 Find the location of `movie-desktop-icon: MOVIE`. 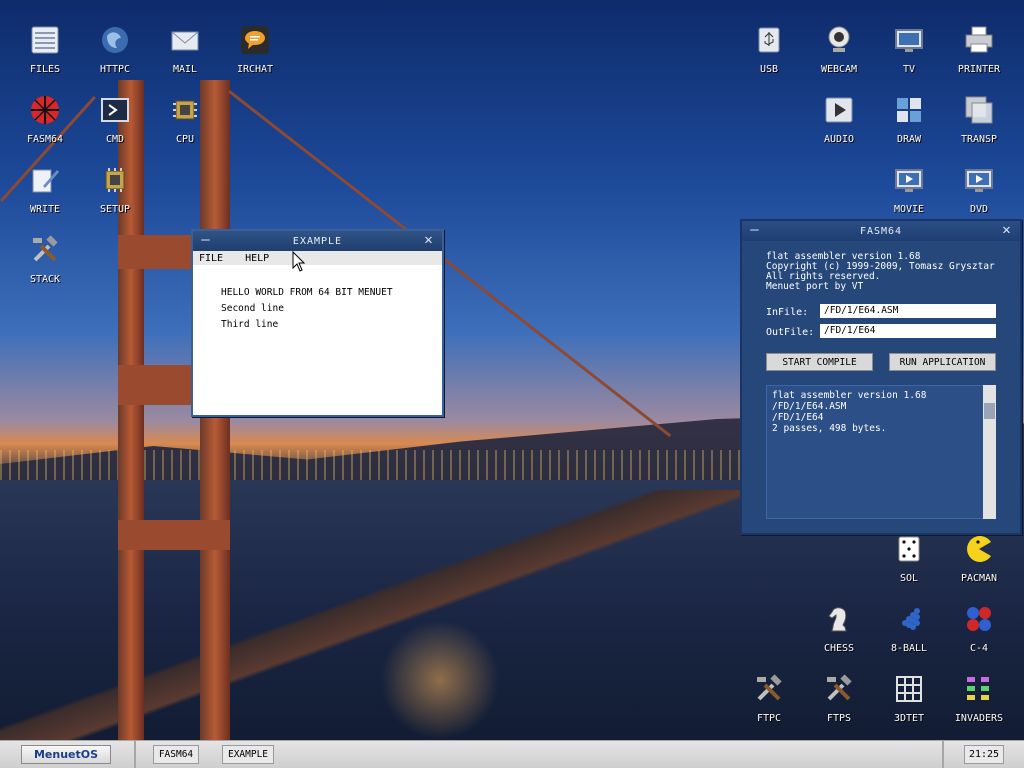

movie-desktop-icon: MOVIE is located at coordinates (909, 192).